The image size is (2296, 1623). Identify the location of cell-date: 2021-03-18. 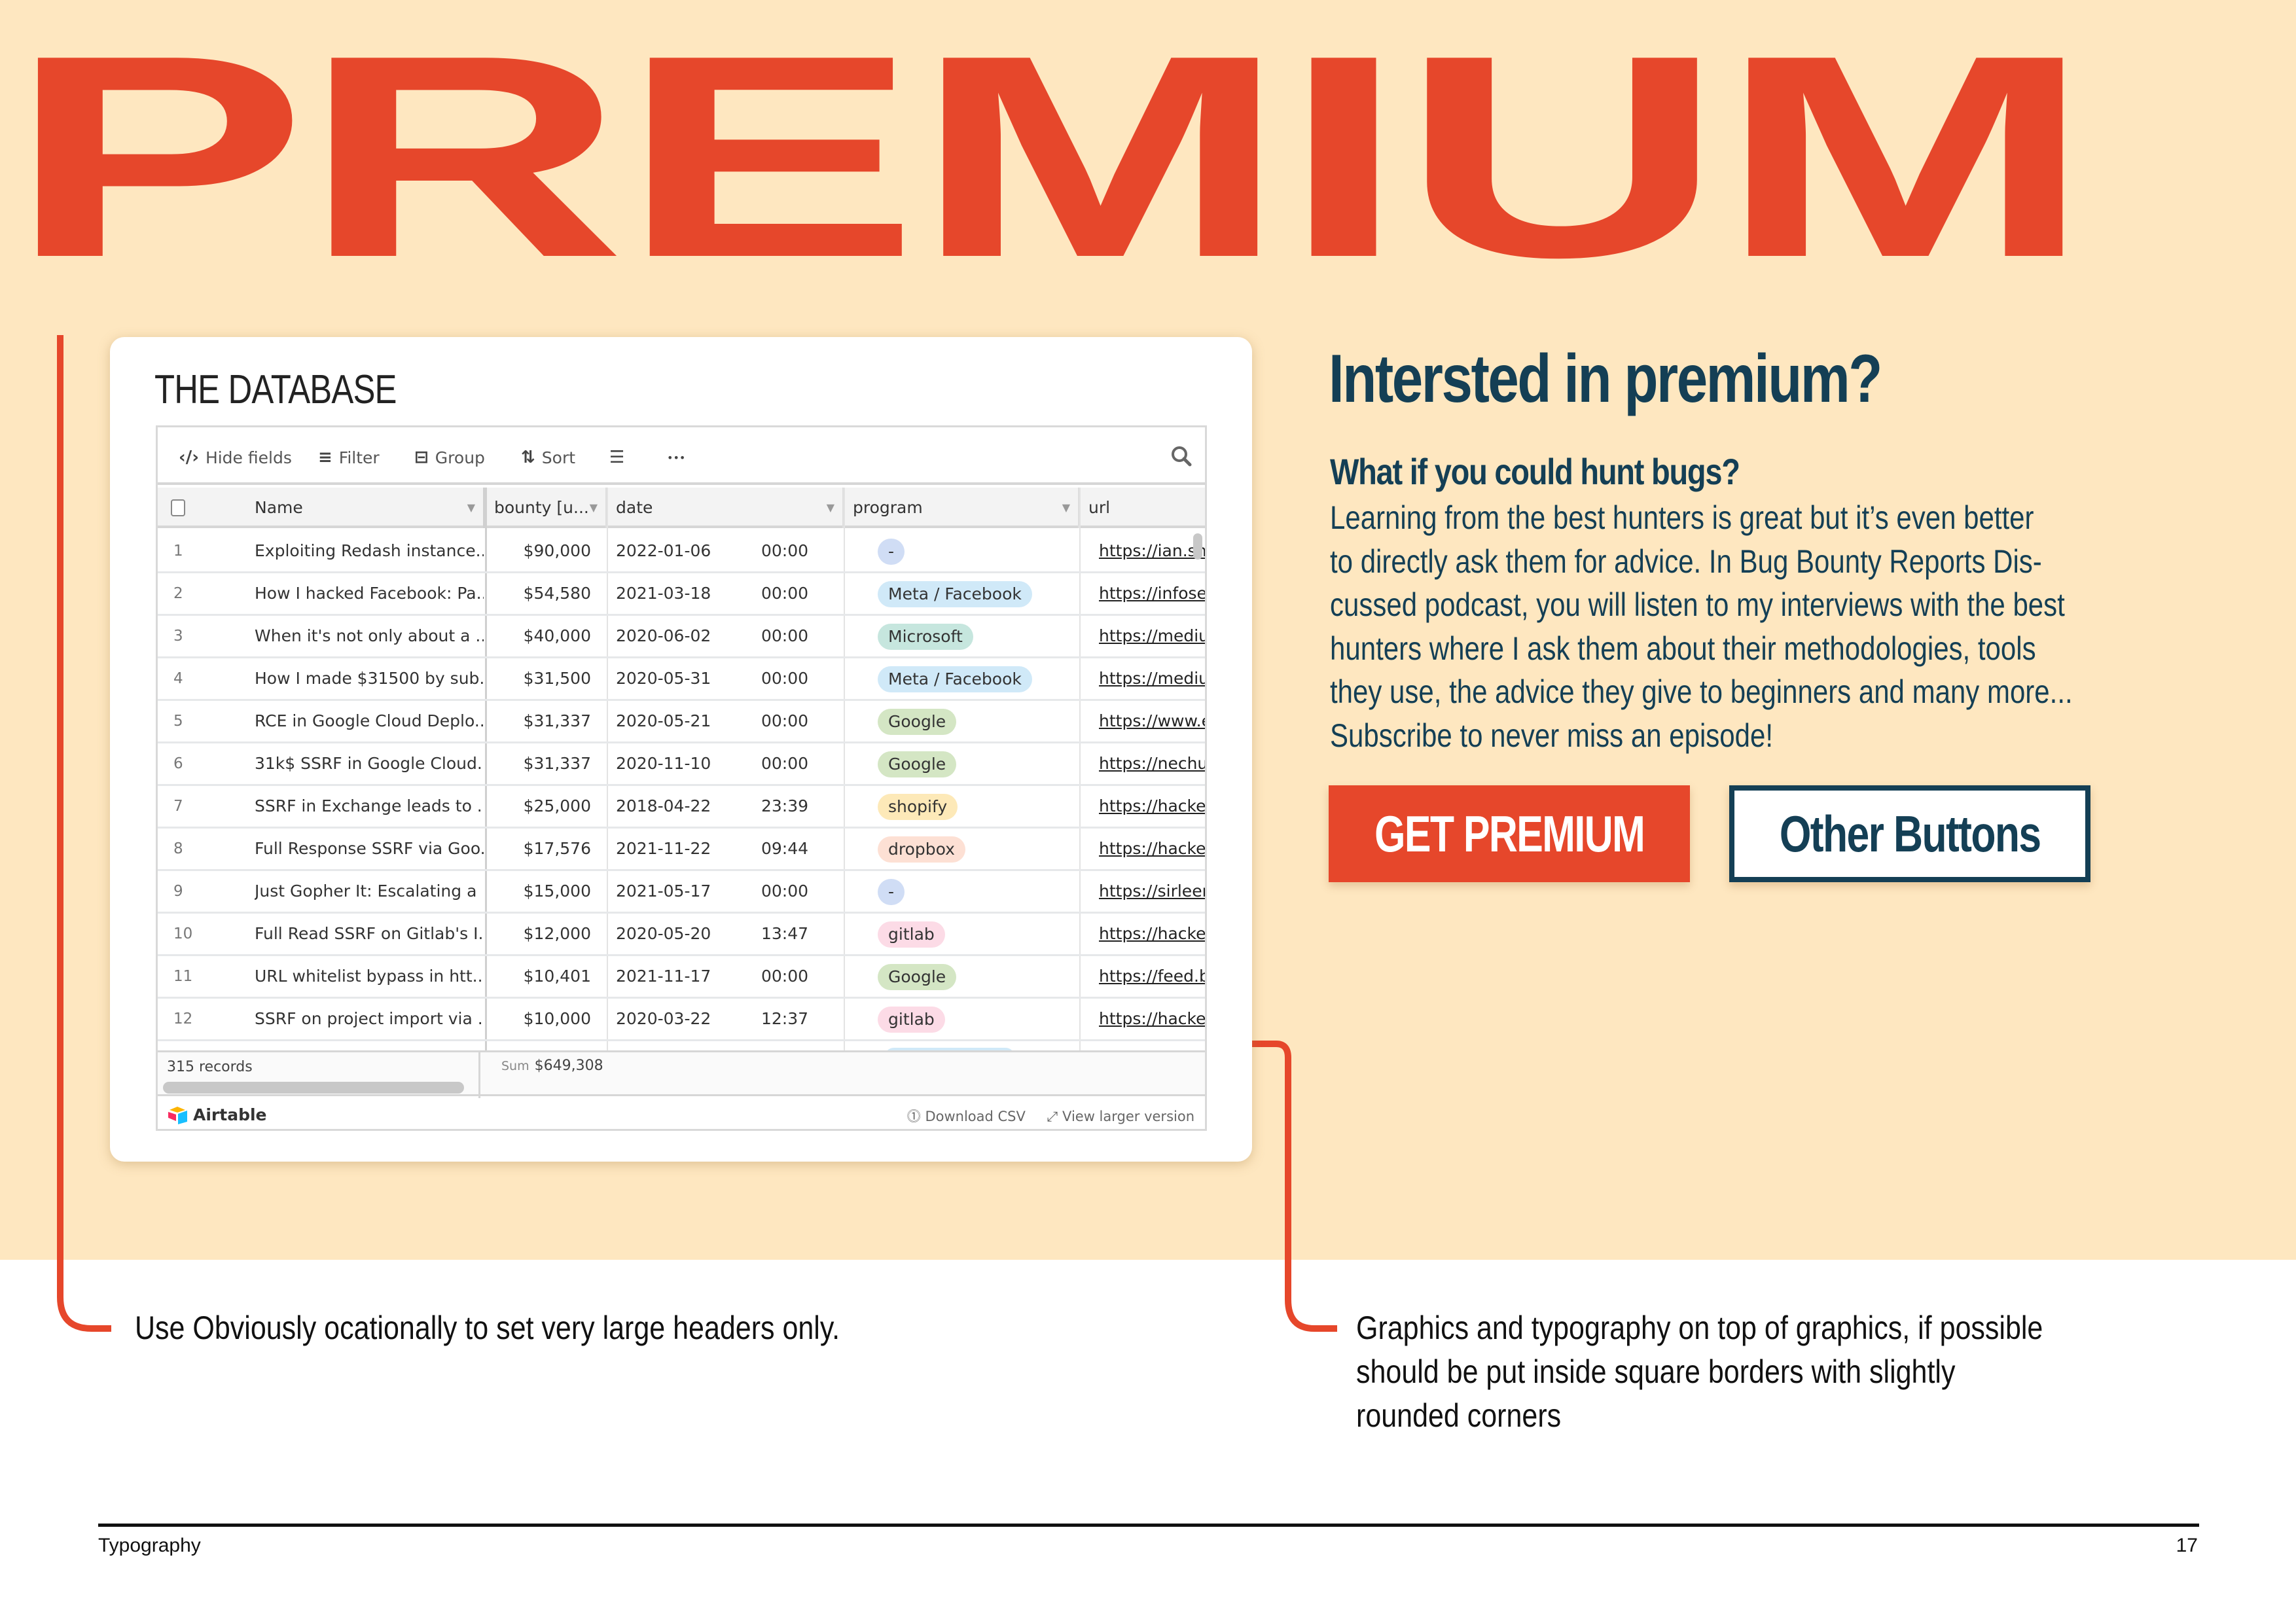
(663, 593).